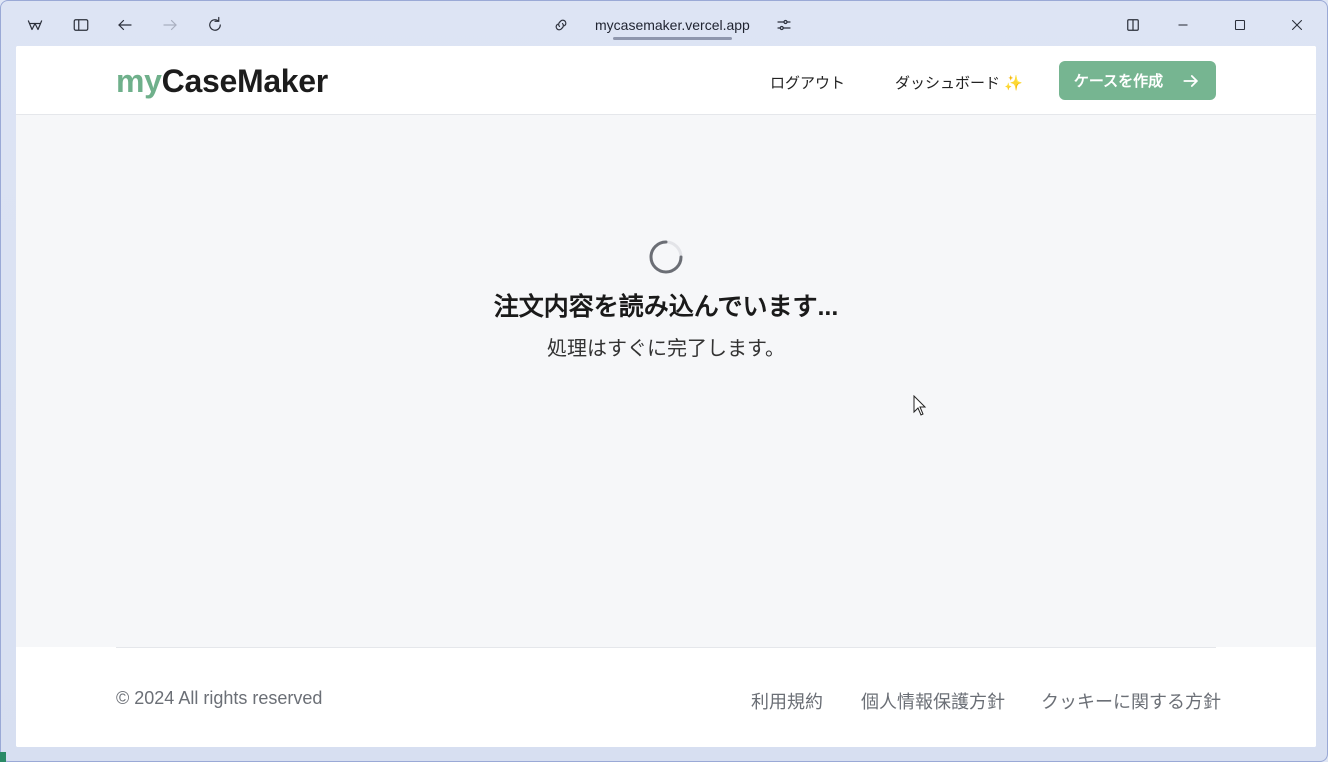 The height and width of the screenshot is (762, 1328). I want to click on mouse-cursor-icon, so click(920, 405).